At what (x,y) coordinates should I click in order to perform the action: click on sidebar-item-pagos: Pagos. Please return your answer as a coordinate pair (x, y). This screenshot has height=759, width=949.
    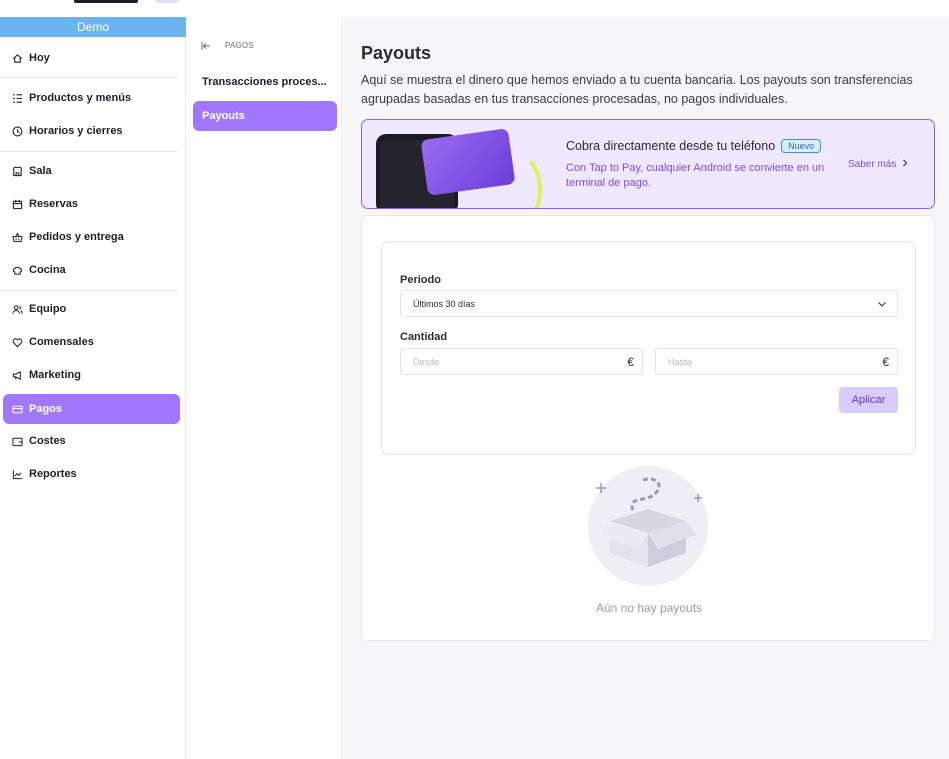
    Looking at the image, I should click on (91, 409).